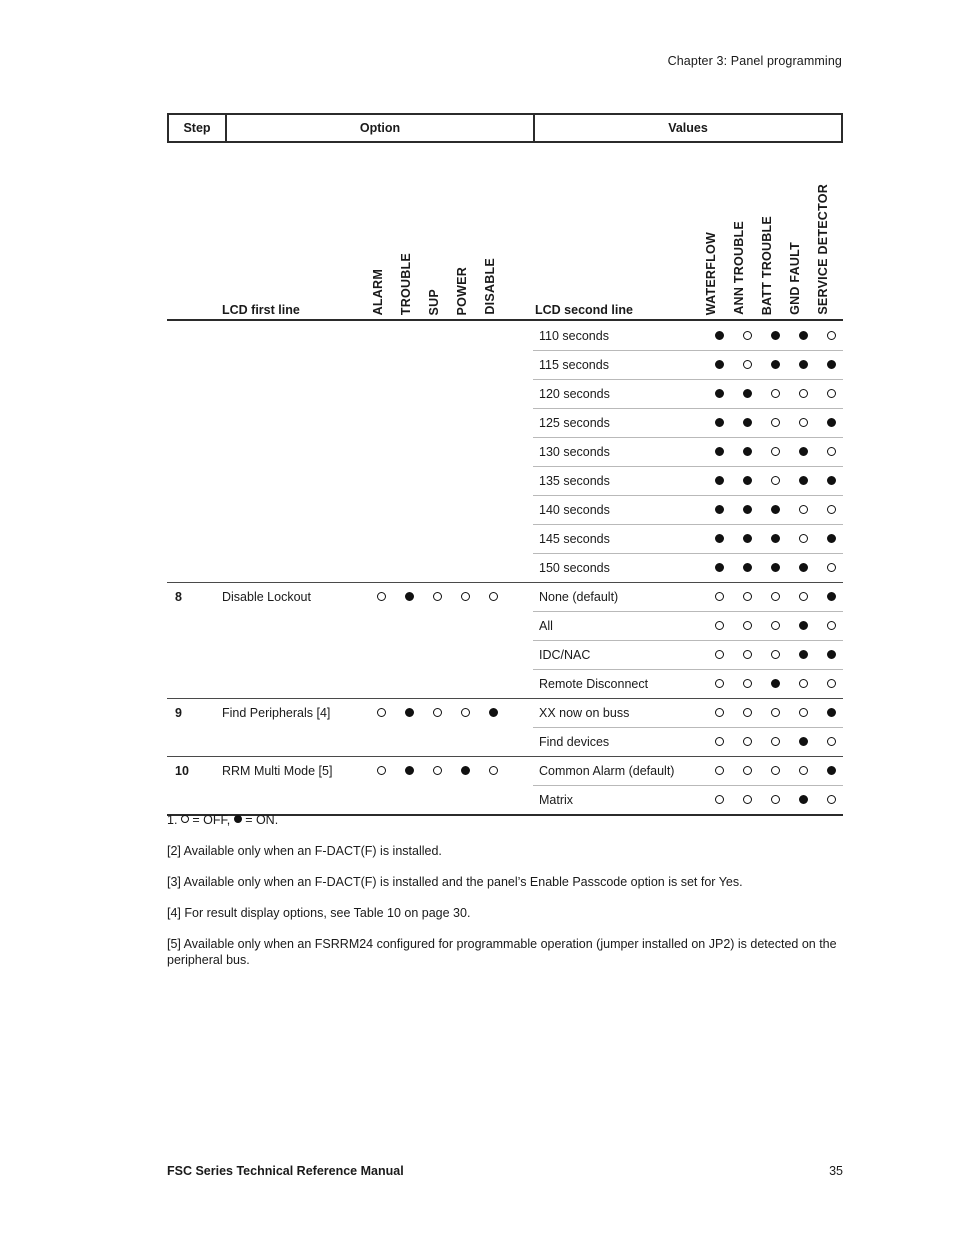 This screenshot has width=954, height=1235. I want to click on cell-lcd-second-line: Find devices, so click(574, 741).